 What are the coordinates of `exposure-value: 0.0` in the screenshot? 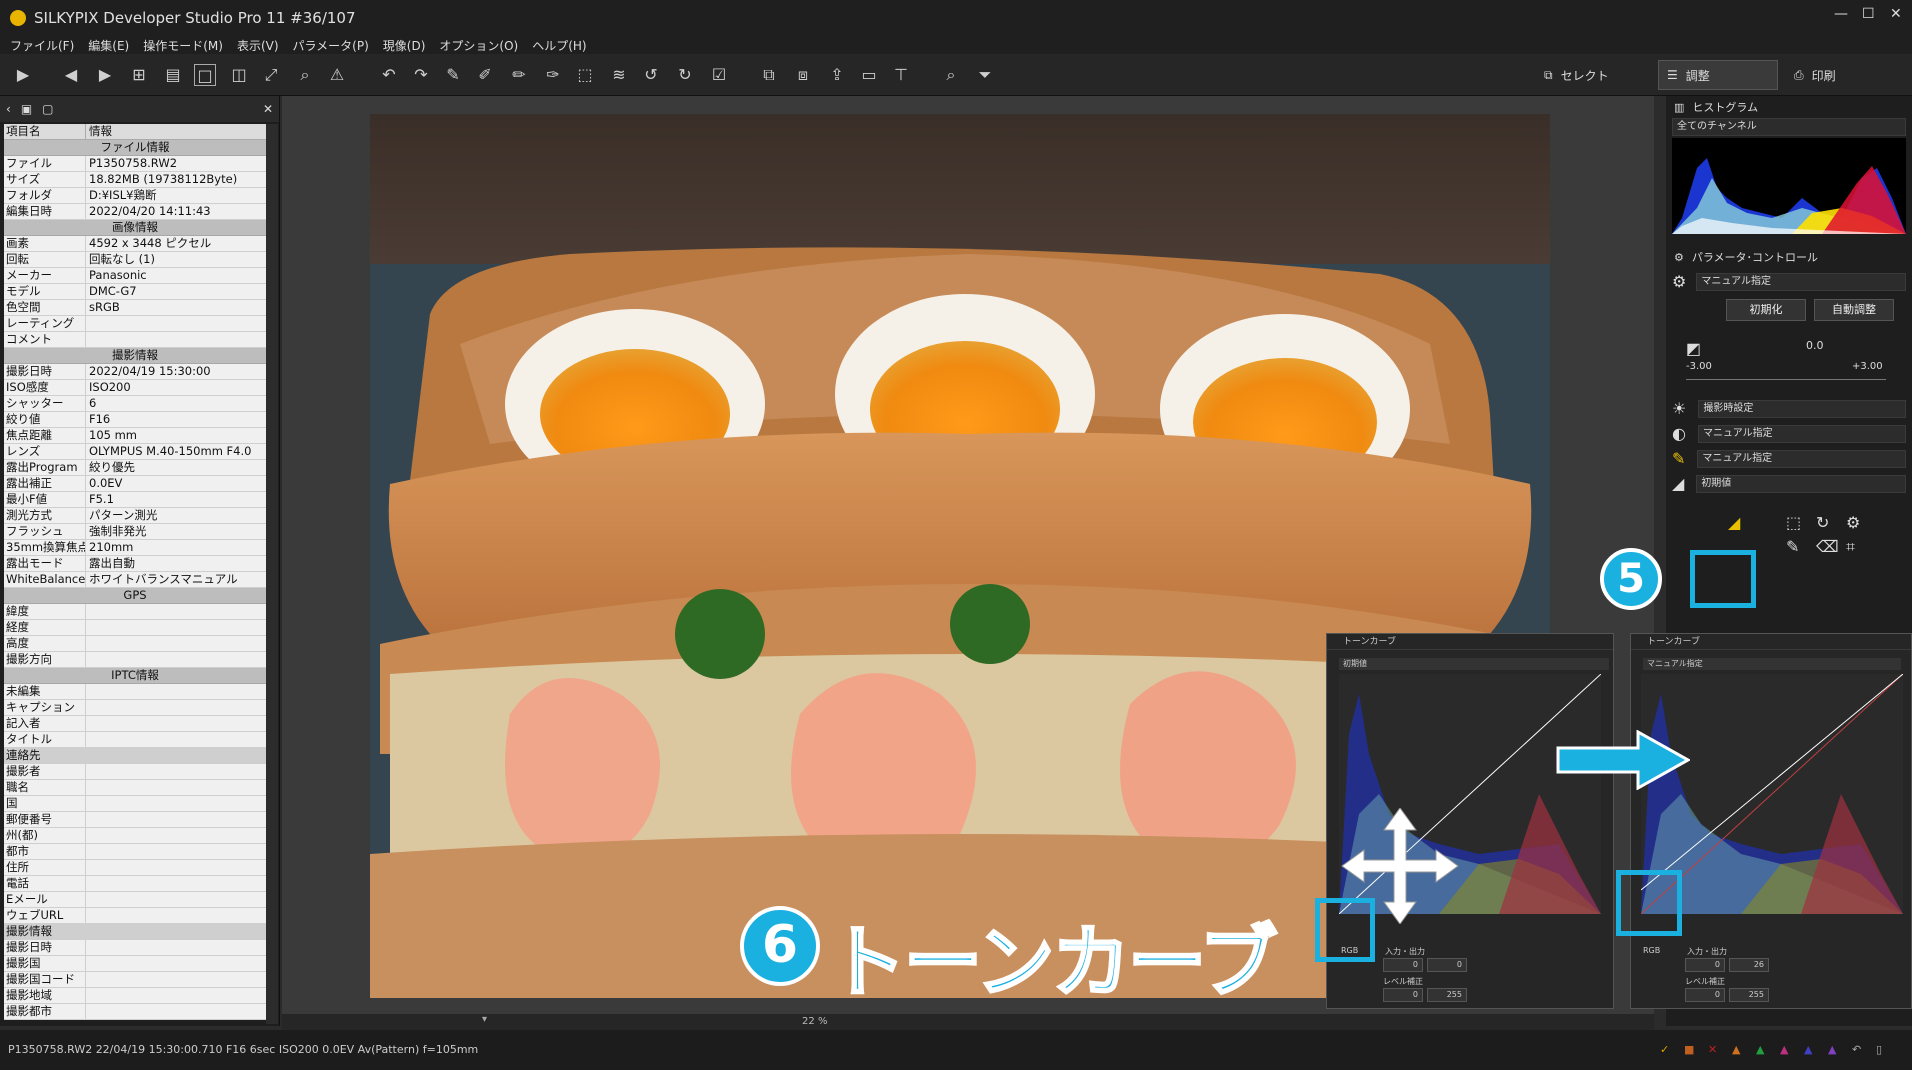 It's located at (1815, 345).